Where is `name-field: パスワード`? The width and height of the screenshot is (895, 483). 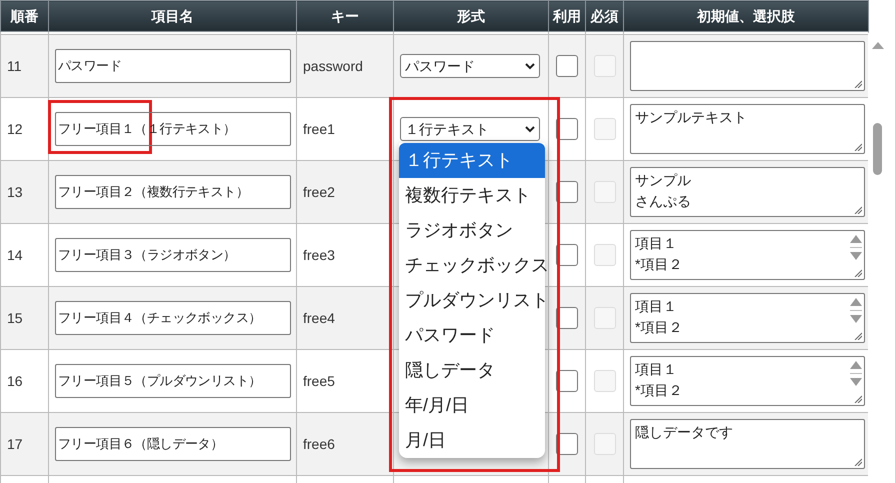
name-field: パスワード is located at coordinates (173, 66).